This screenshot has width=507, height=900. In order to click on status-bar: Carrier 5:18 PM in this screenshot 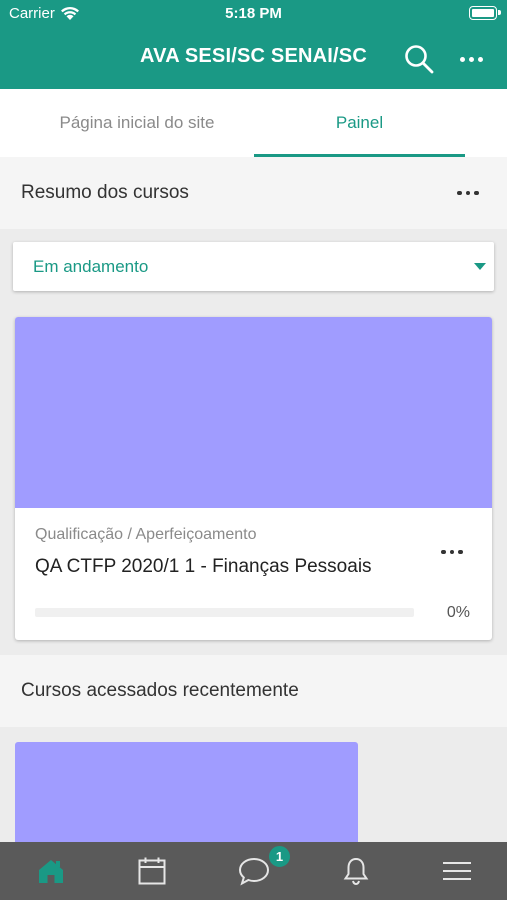, I will do `click(253, 14)`.